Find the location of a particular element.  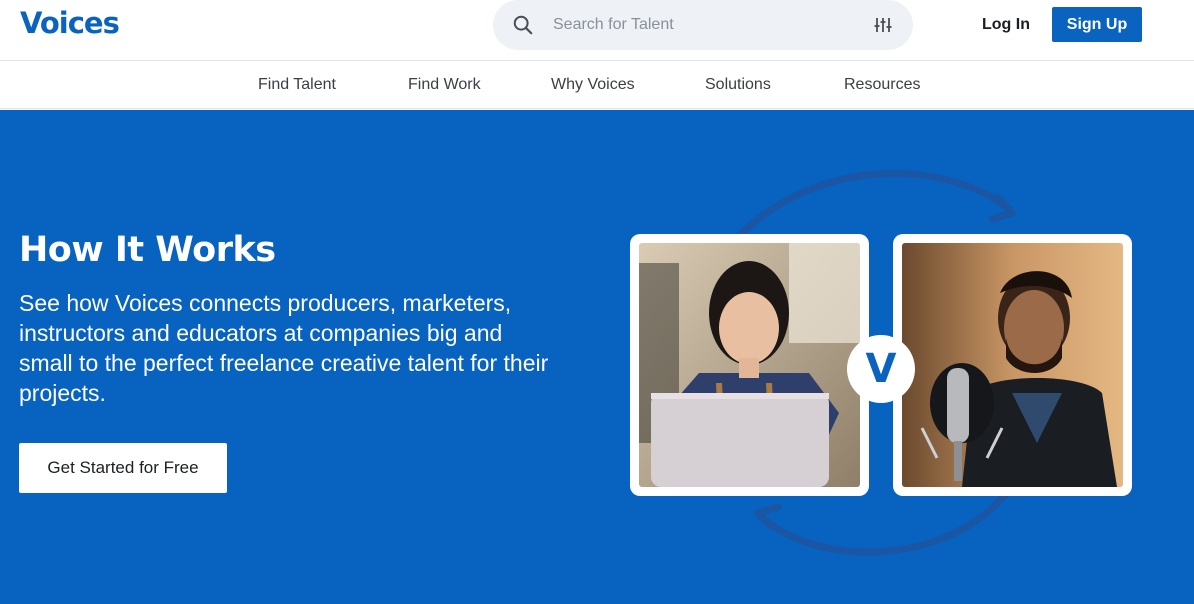

nav-item-find-talent: Find Talent is located at coordinates (297, 85).